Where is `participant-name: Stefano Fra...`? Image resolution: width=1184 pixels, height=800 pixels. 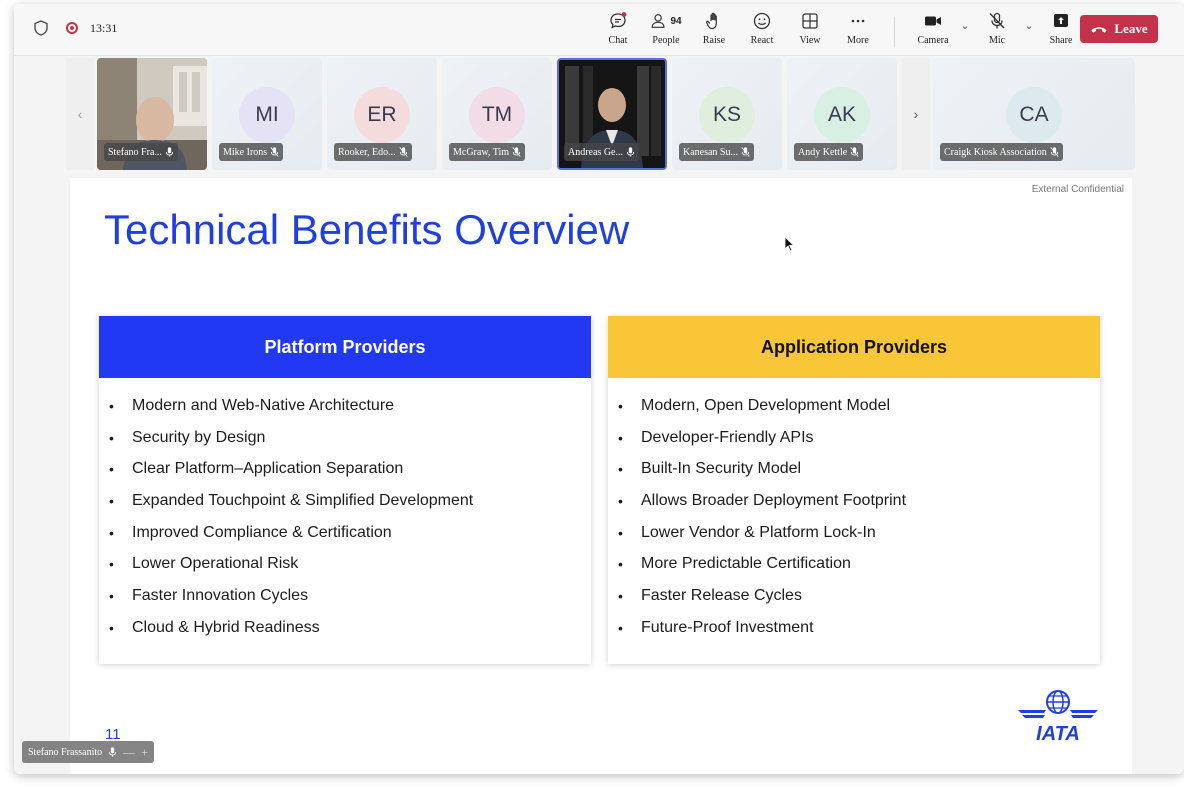
participant-name: Stefano Fra... is located at coordinates (135, 152).